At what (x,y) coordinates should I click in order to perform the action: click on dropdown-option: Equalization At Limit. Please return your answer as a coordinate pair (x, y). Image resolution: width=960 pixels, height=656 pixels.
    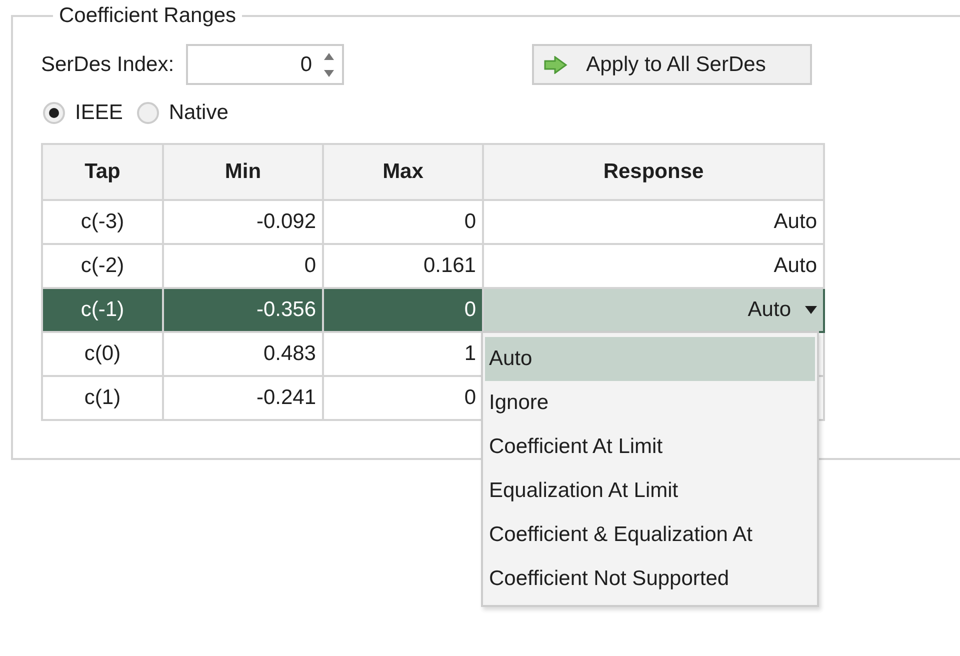
    Looking at the image, I should click on (650, 491).